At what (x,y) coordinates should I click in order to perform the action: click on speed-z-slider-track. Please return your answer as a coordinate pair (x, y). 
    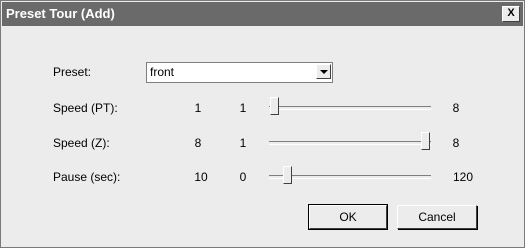
    Looking at the image, I should click on (350, 143).